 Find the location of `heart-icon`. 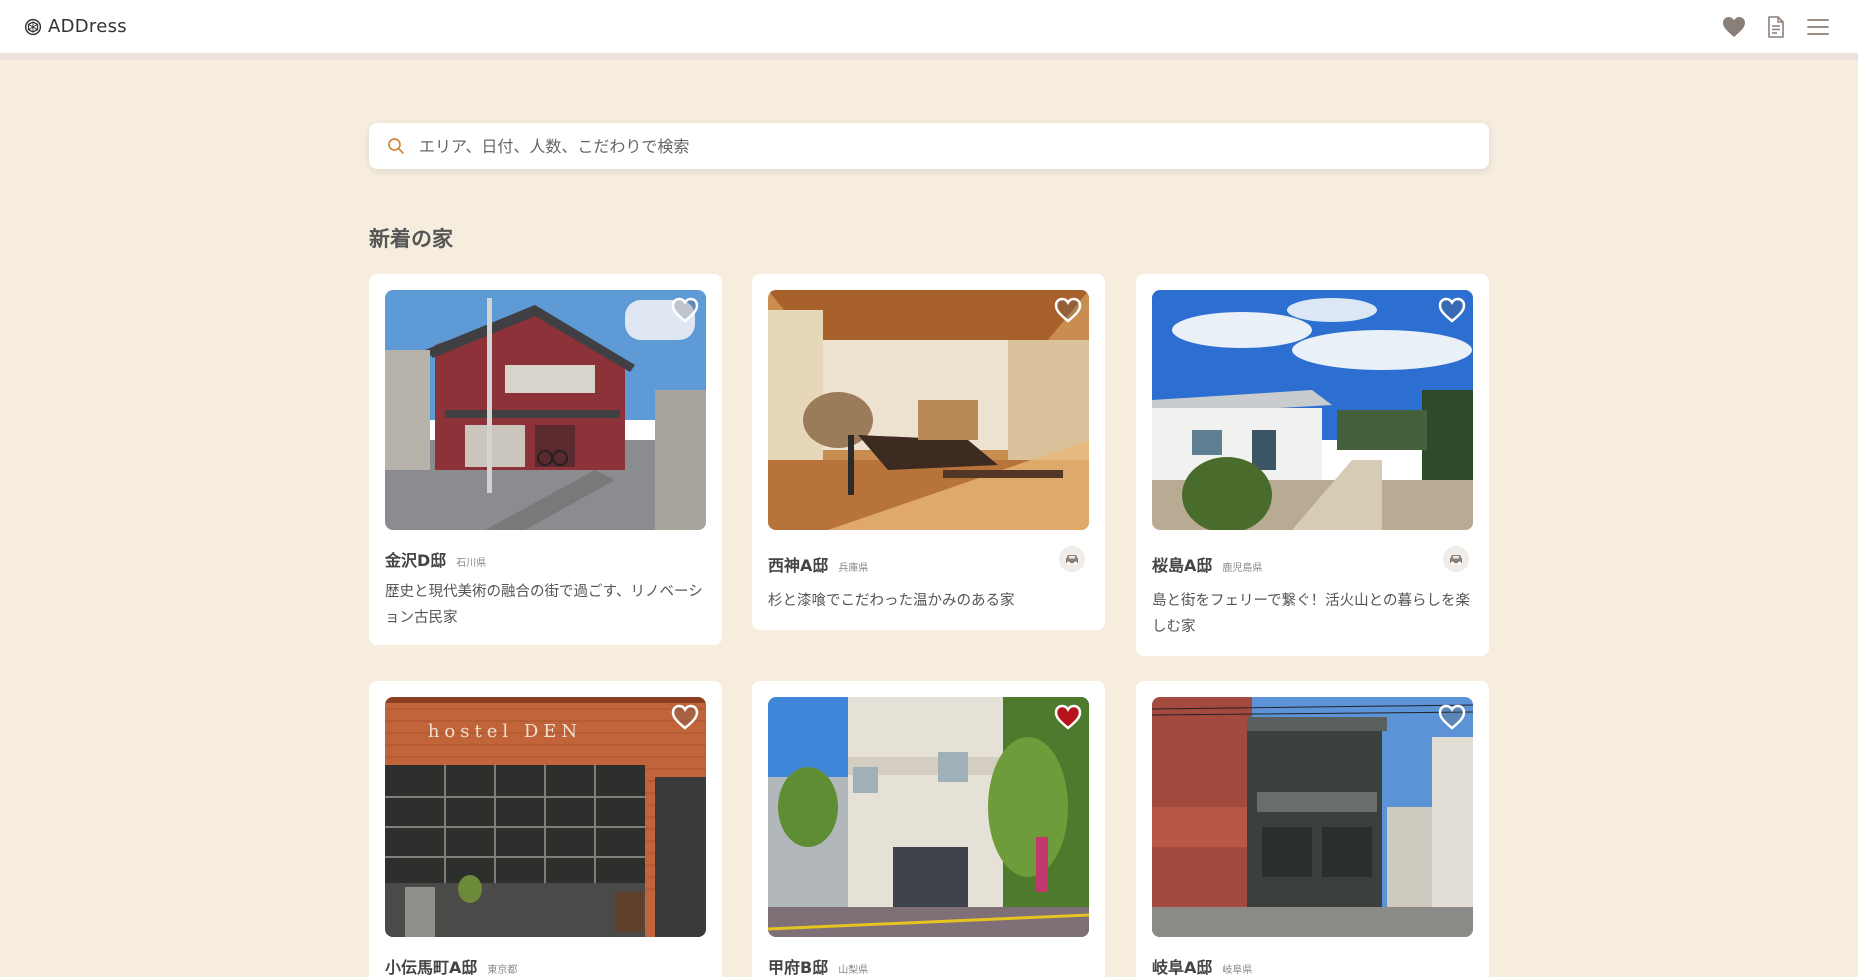

heart-icon is located at coordinates (1734, 26).